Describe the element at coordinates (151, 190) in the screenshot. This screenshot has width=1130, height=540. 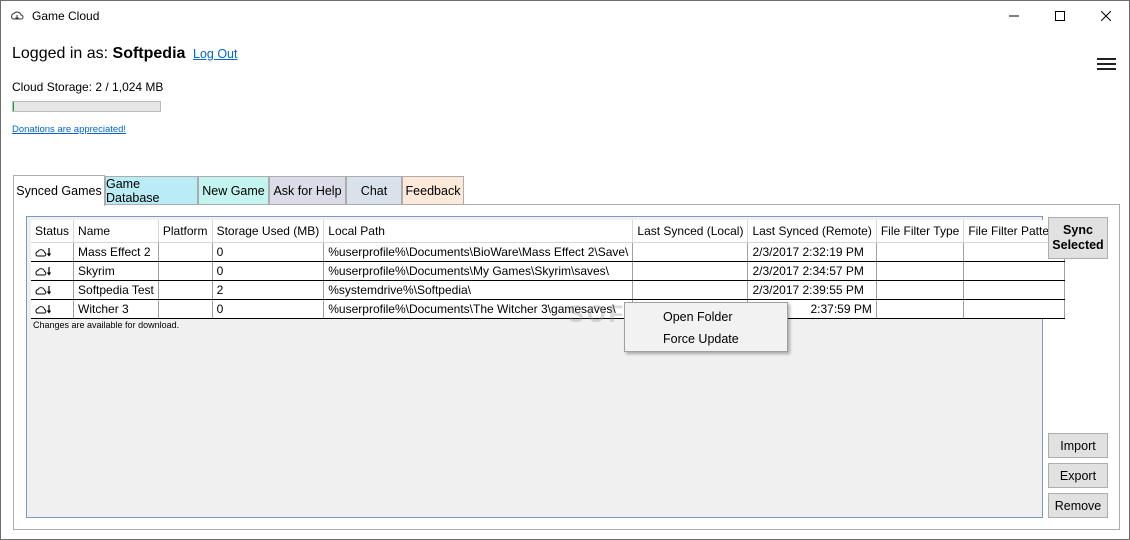
I see `tab-game-database: Game Database` at that location.